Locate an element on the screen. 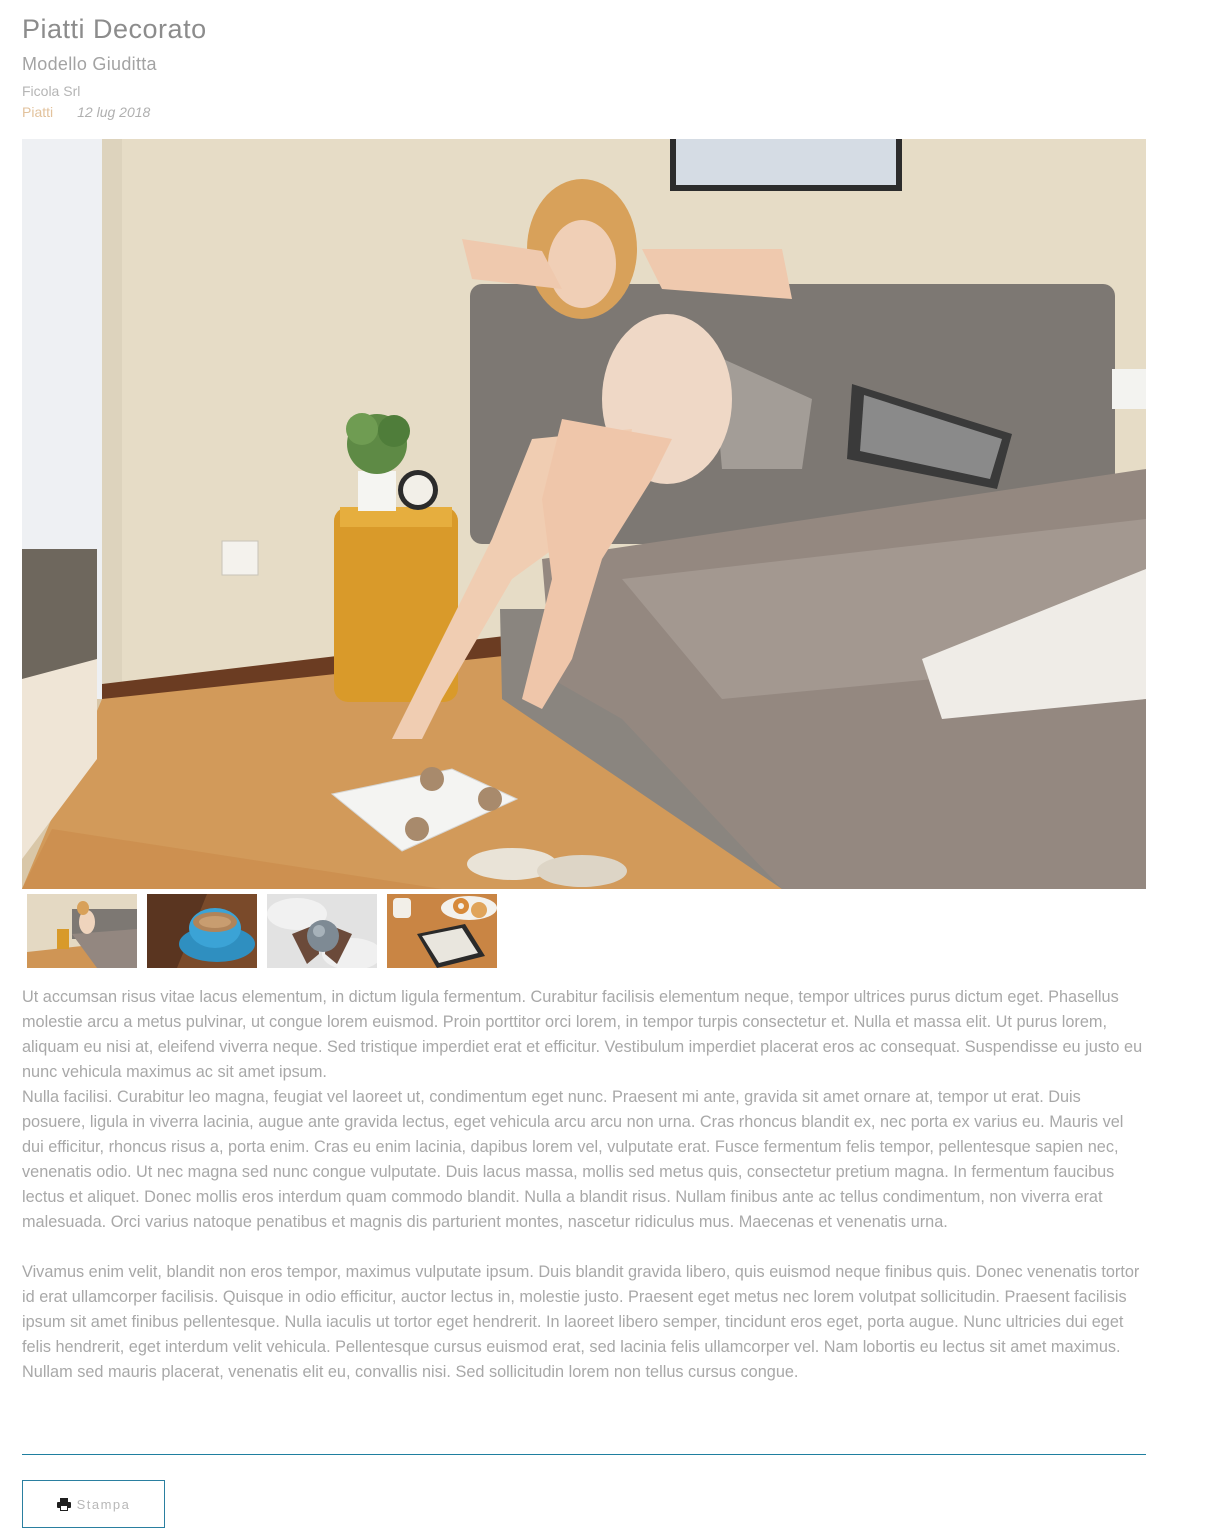  ereader-donuts-thumbnail is located at coordinates (442, 931).